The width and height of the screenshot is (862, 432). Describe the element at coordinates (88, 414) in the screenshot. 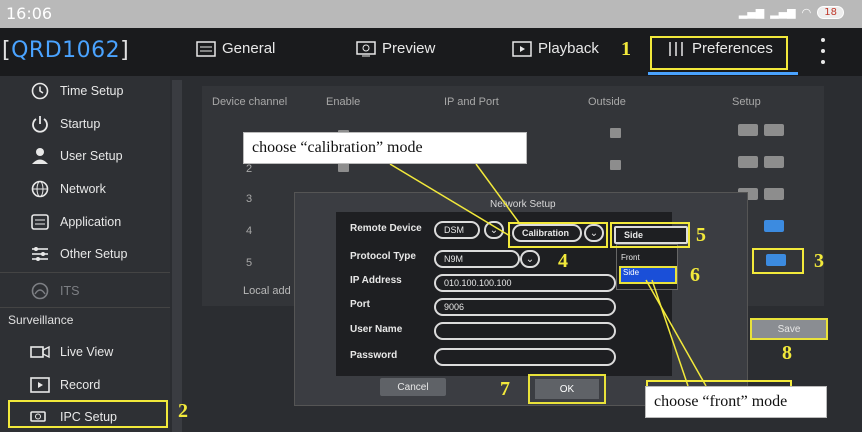

I see `annotation-box-ipc-setup` at that location.